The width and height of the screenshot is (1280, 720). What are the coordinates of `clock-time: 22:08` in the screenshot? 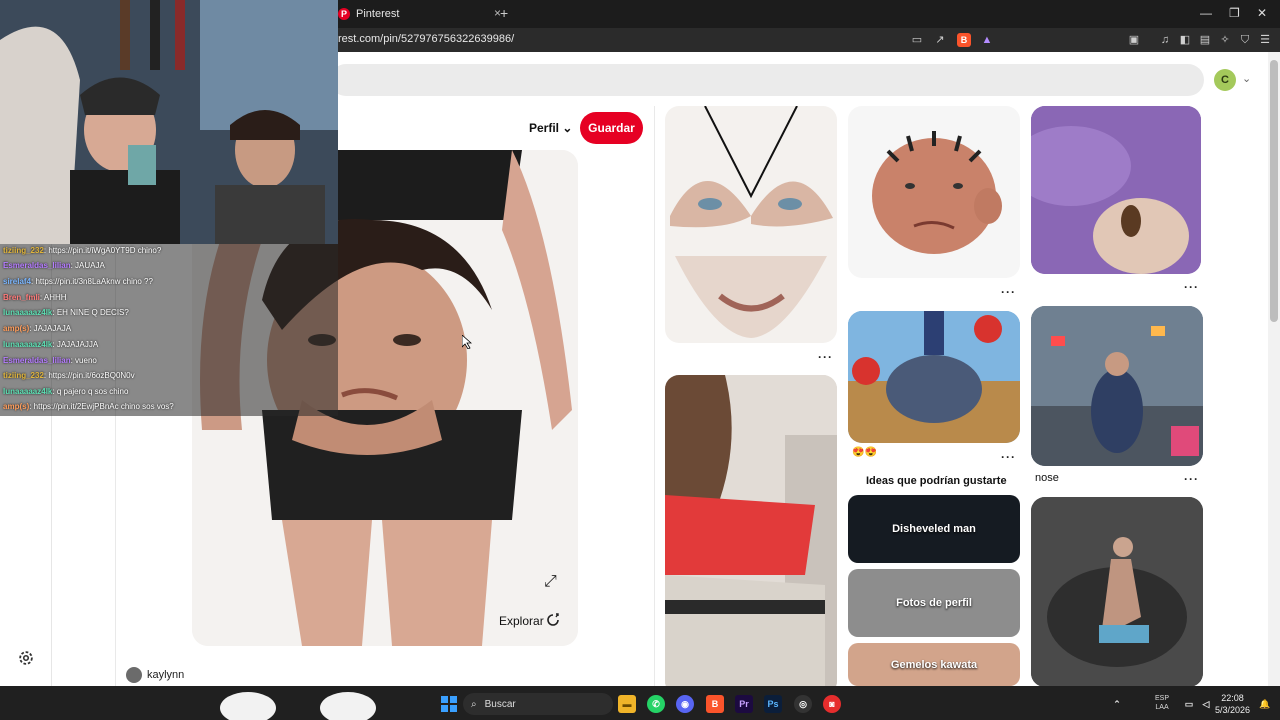 It's located at (1232, 698).